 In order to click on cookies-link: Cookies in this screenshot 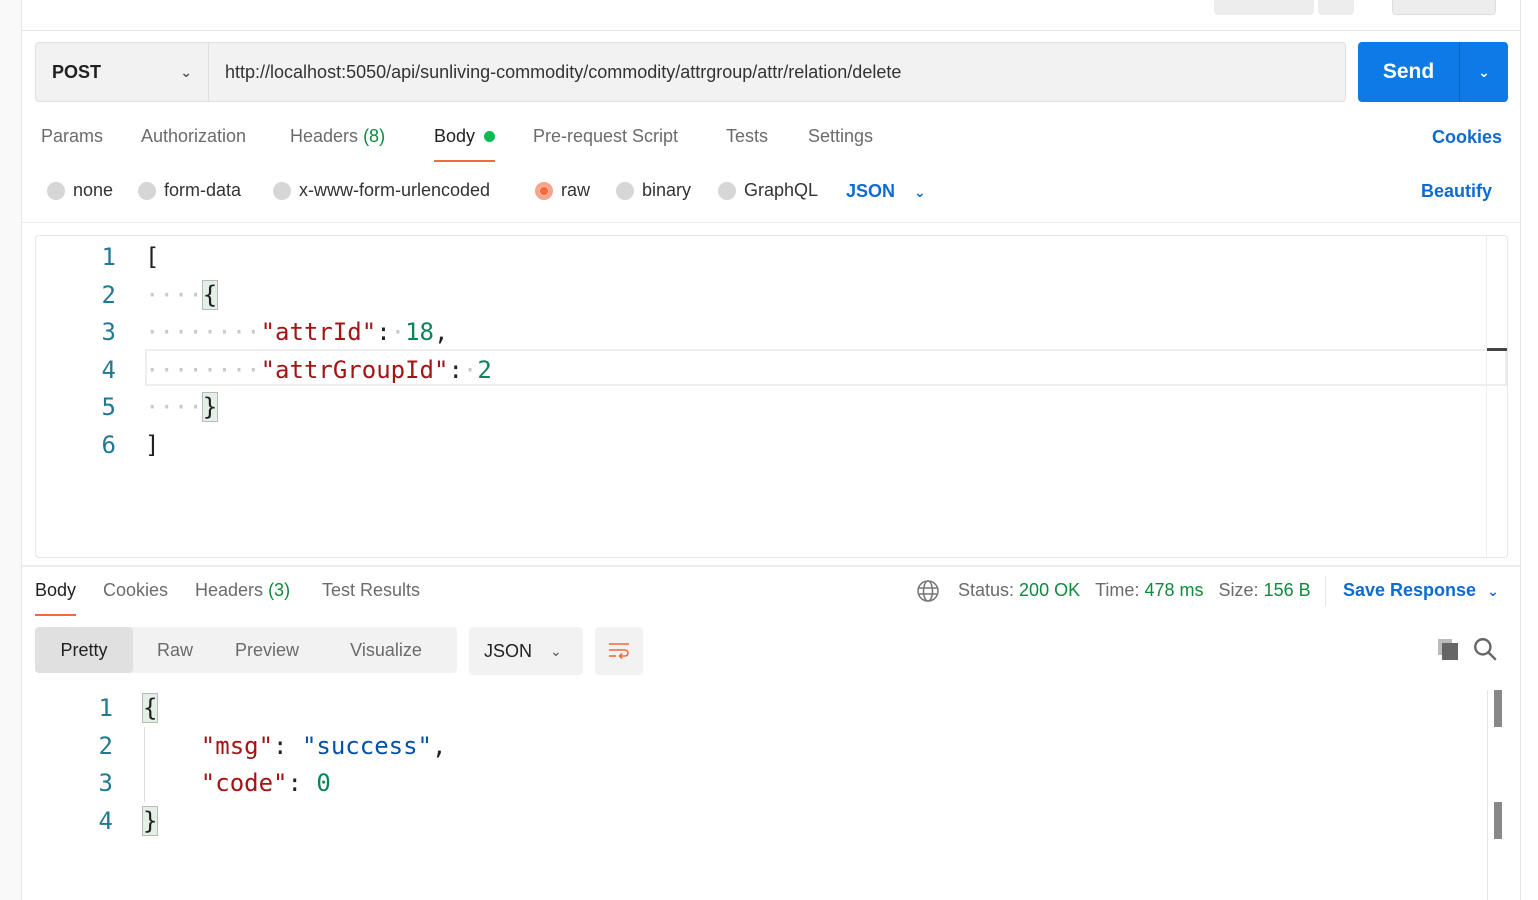, I will do `click(1467, 137)`.